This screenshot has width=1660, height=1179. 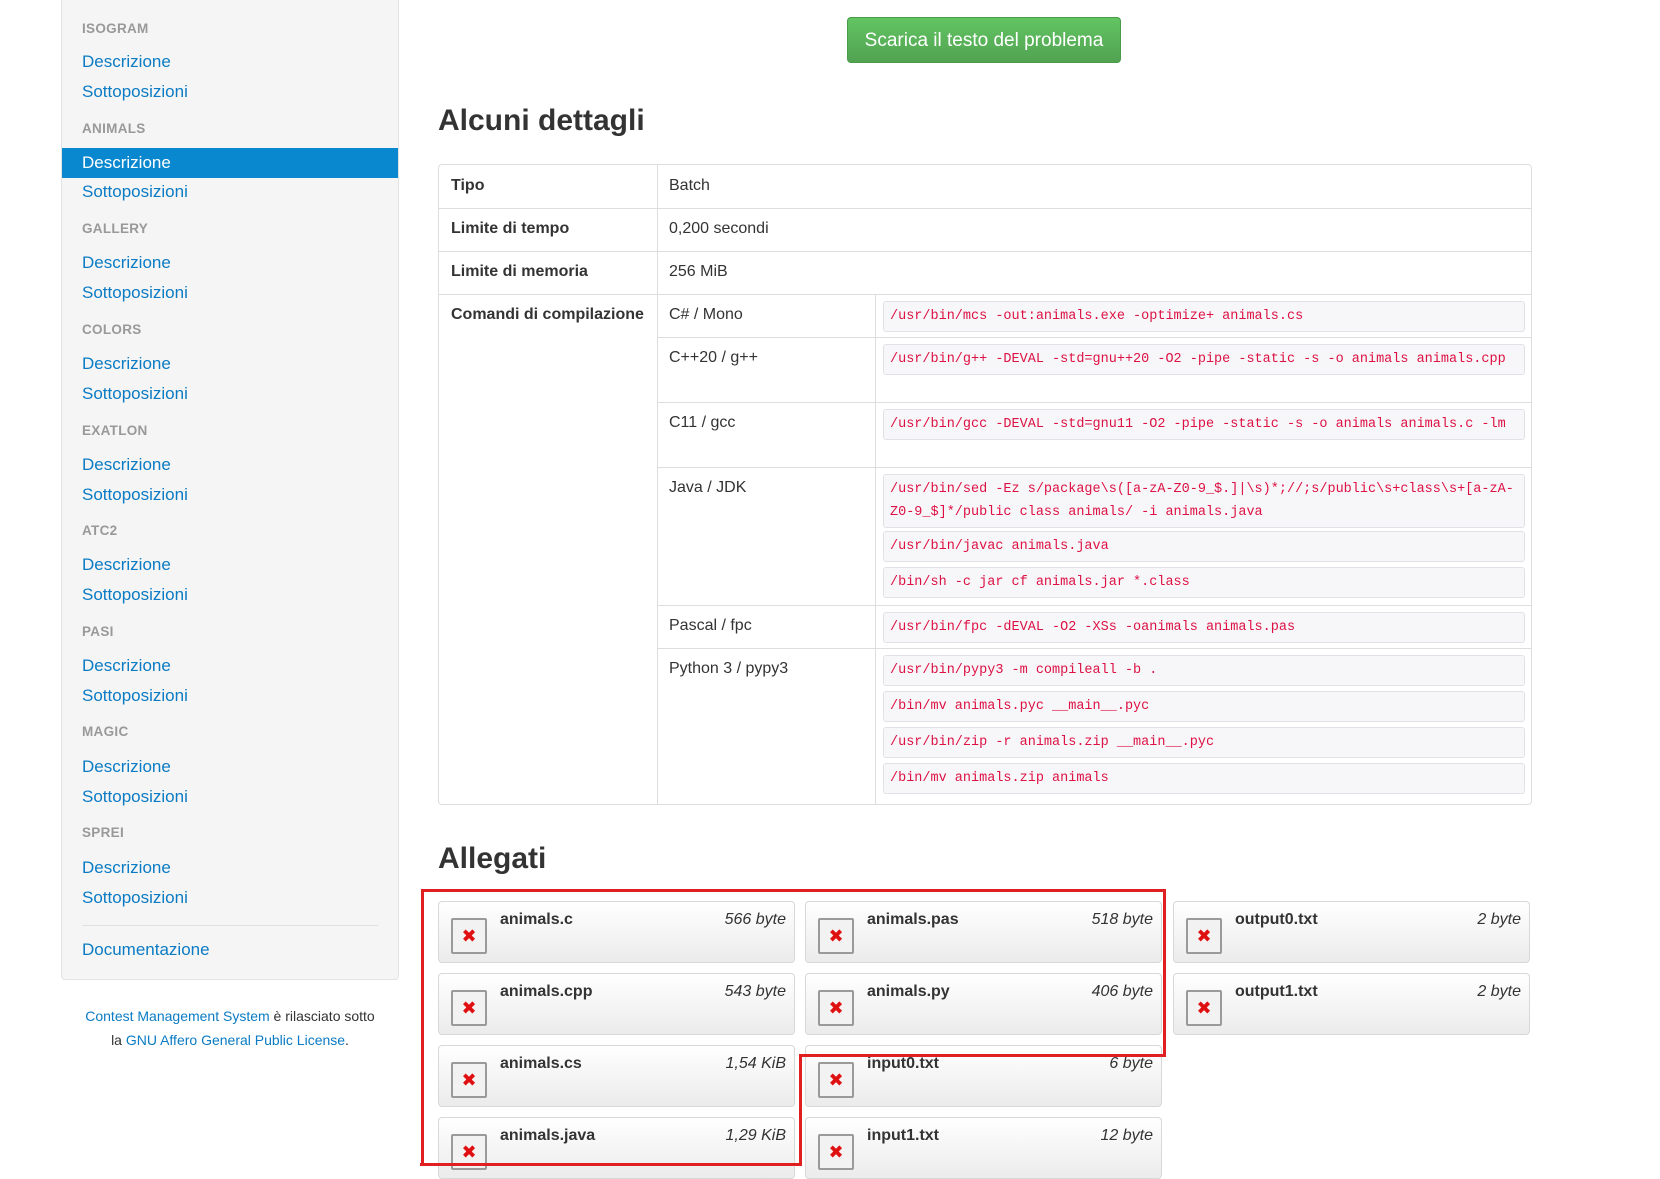 What do you see at coordinates (510, 228) in the screenshot?
I see `time-limit-label: Limite di tempo` at bounding box center [510, 228].